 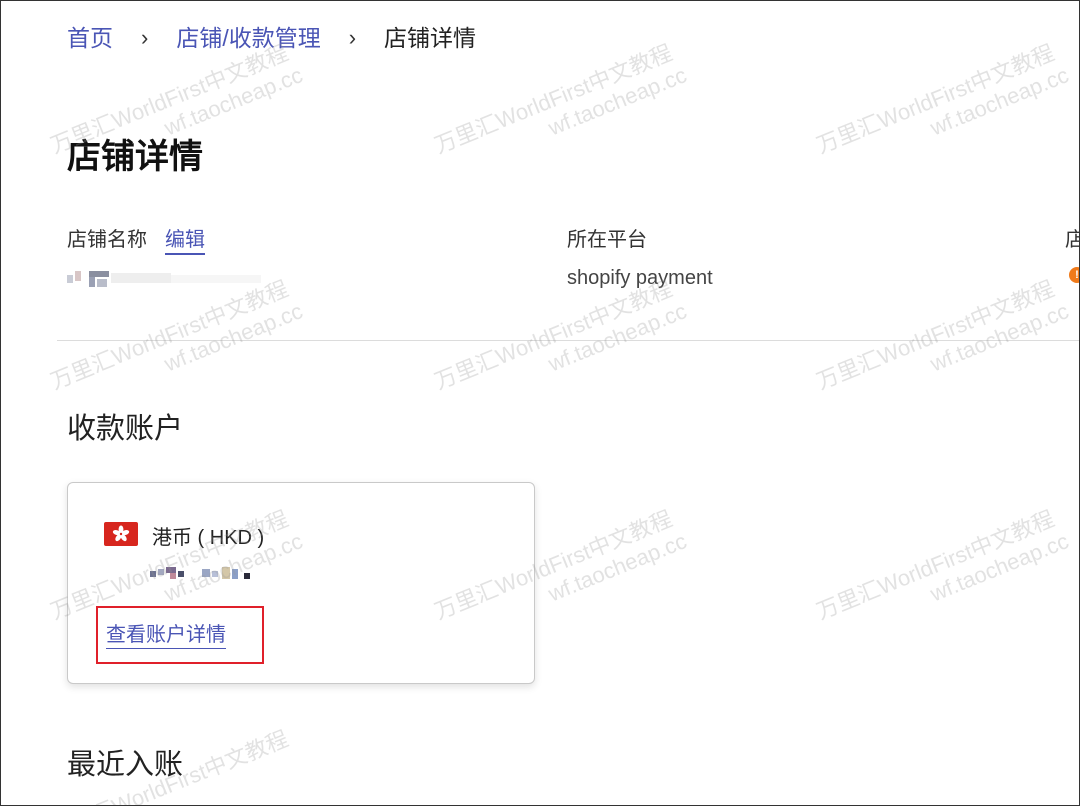 What do you see at coordinates (1072, 237) in the screenshot?
I see `status-label: 店` at bounding box center [1072, 237].